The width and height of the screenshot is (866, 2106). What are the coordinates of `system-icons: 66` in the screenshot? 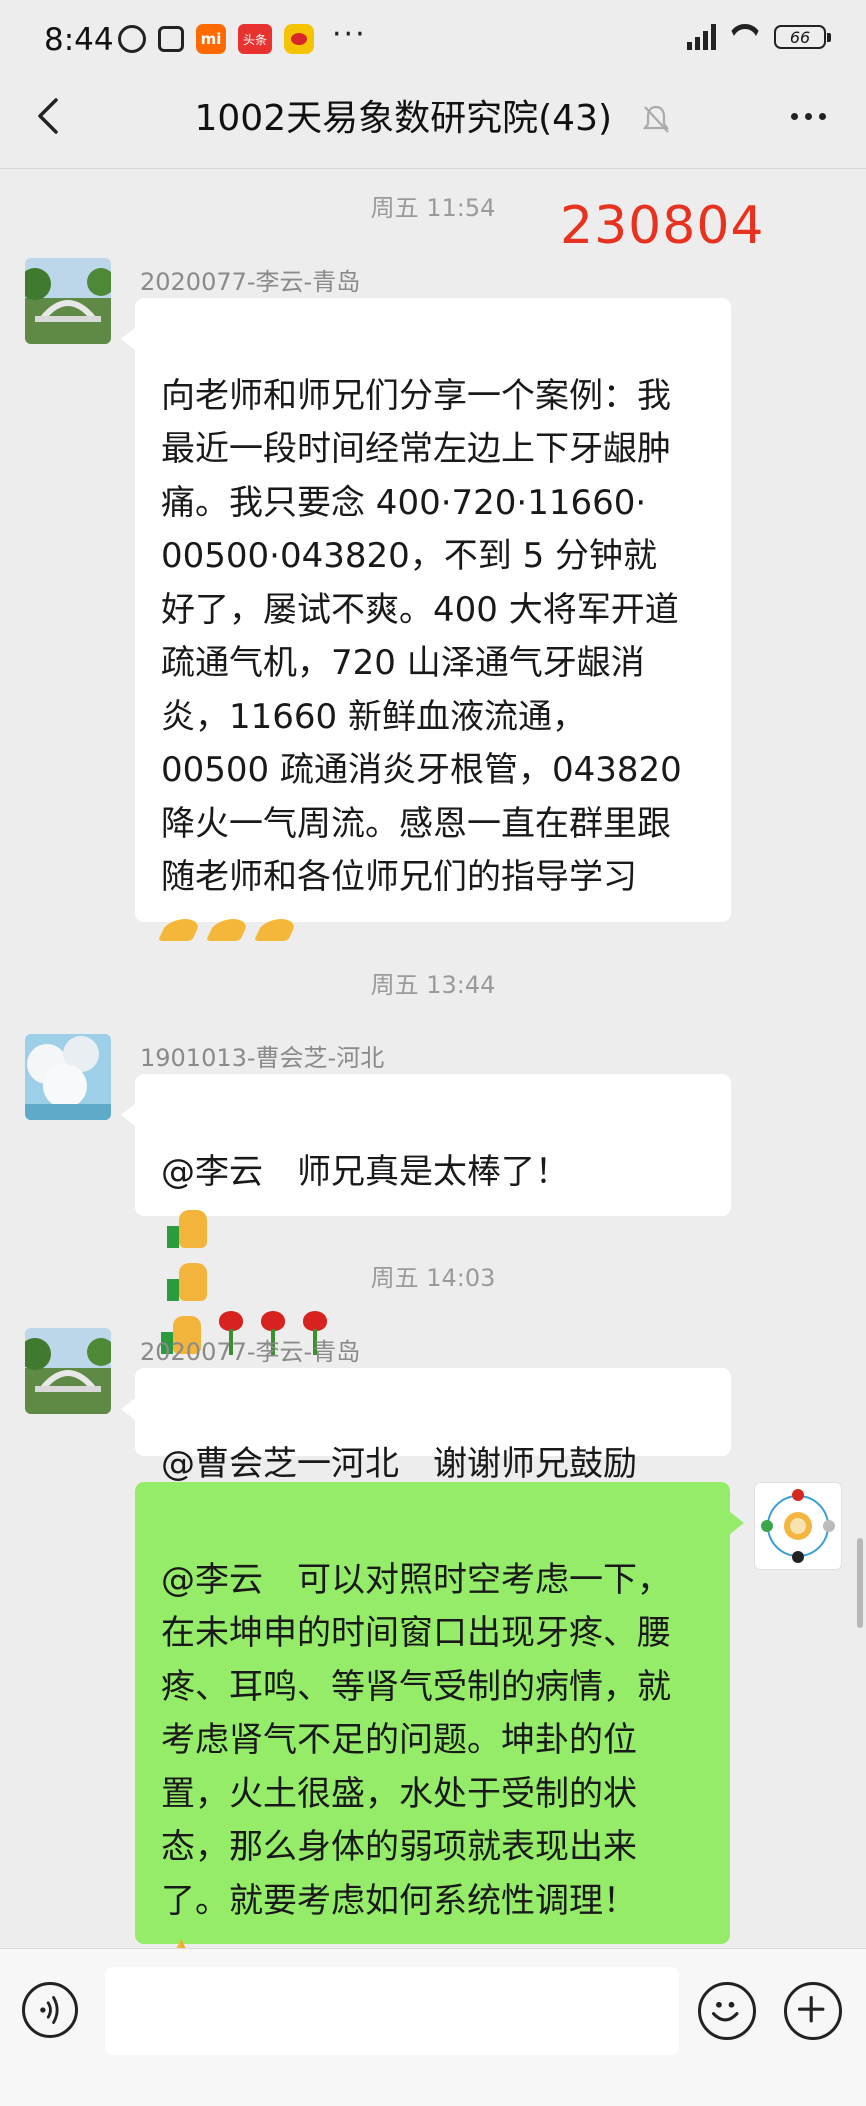 It's located at (759, 37).